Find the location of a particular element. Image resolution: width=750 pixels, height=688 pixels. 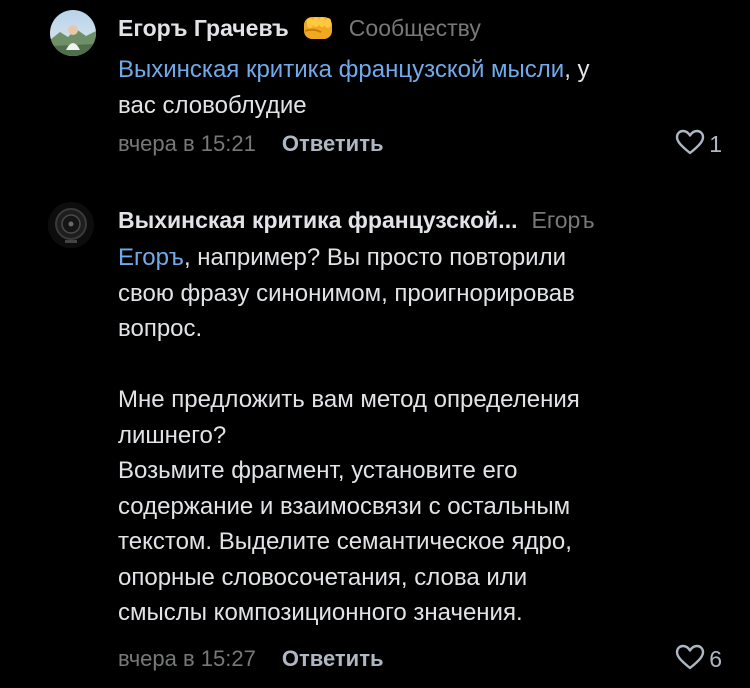

comment-header: Егоръ Грачевъ Сообществу is located at coordinates (299, 28).